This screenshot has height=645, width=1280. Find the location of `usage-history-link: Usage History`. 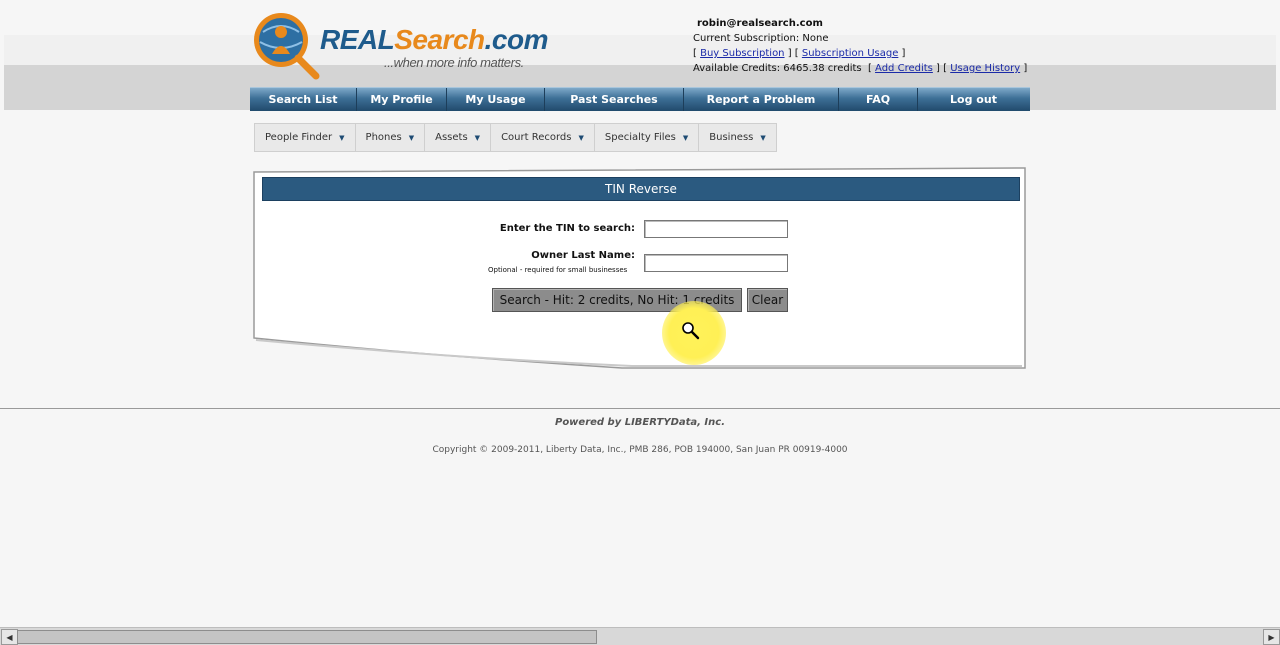

usage-history-link: Usage History is located at coordinates (985, 68).